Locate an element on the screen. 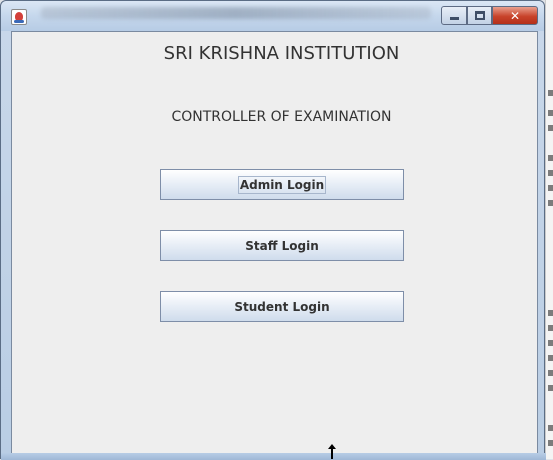  background-window-edge is located at coordinates (549, 229).